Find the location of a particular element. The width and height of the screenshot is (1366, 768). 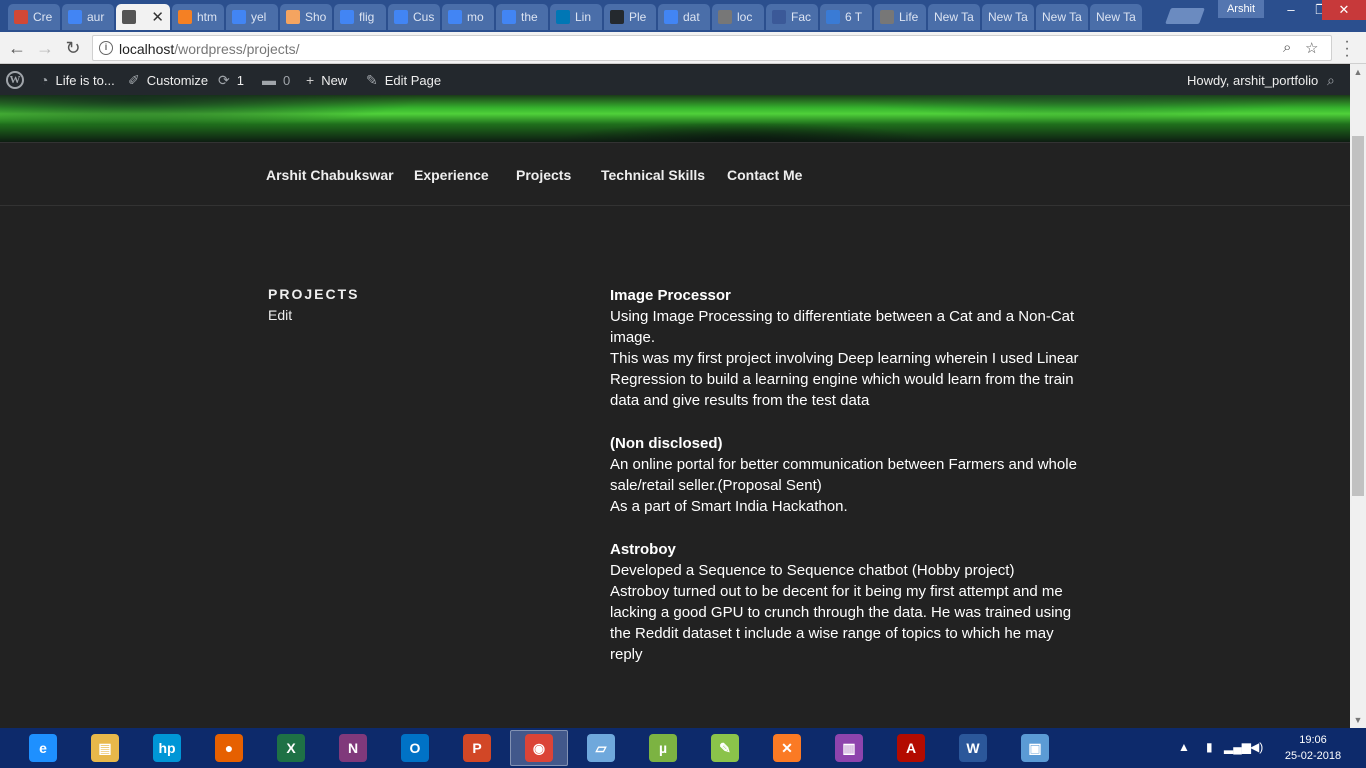

facebook-icon is located at coordinates (779, 17).